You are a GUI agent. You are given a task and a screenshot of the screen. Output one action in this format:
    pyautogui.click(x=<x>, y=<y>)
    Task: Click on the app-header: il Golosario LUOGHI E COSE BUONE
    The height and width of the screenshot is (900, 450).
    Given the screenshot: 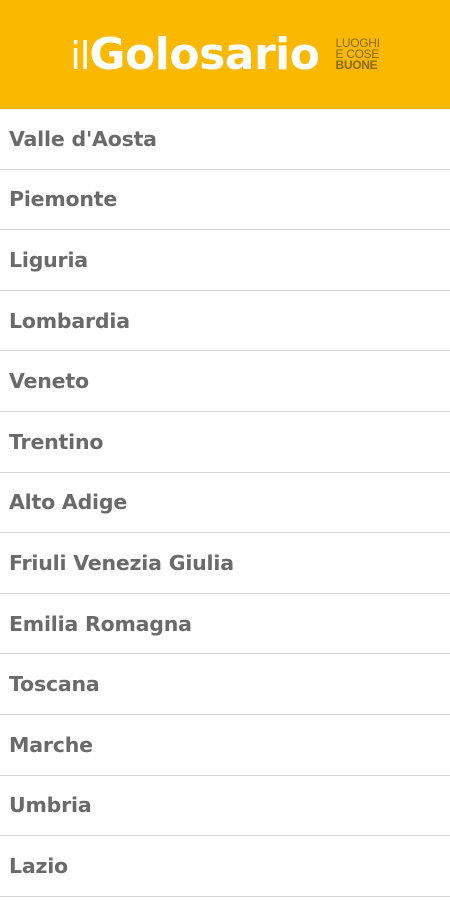 What is the action you would take?
    pyautogui.click(x=225, y=54)
    